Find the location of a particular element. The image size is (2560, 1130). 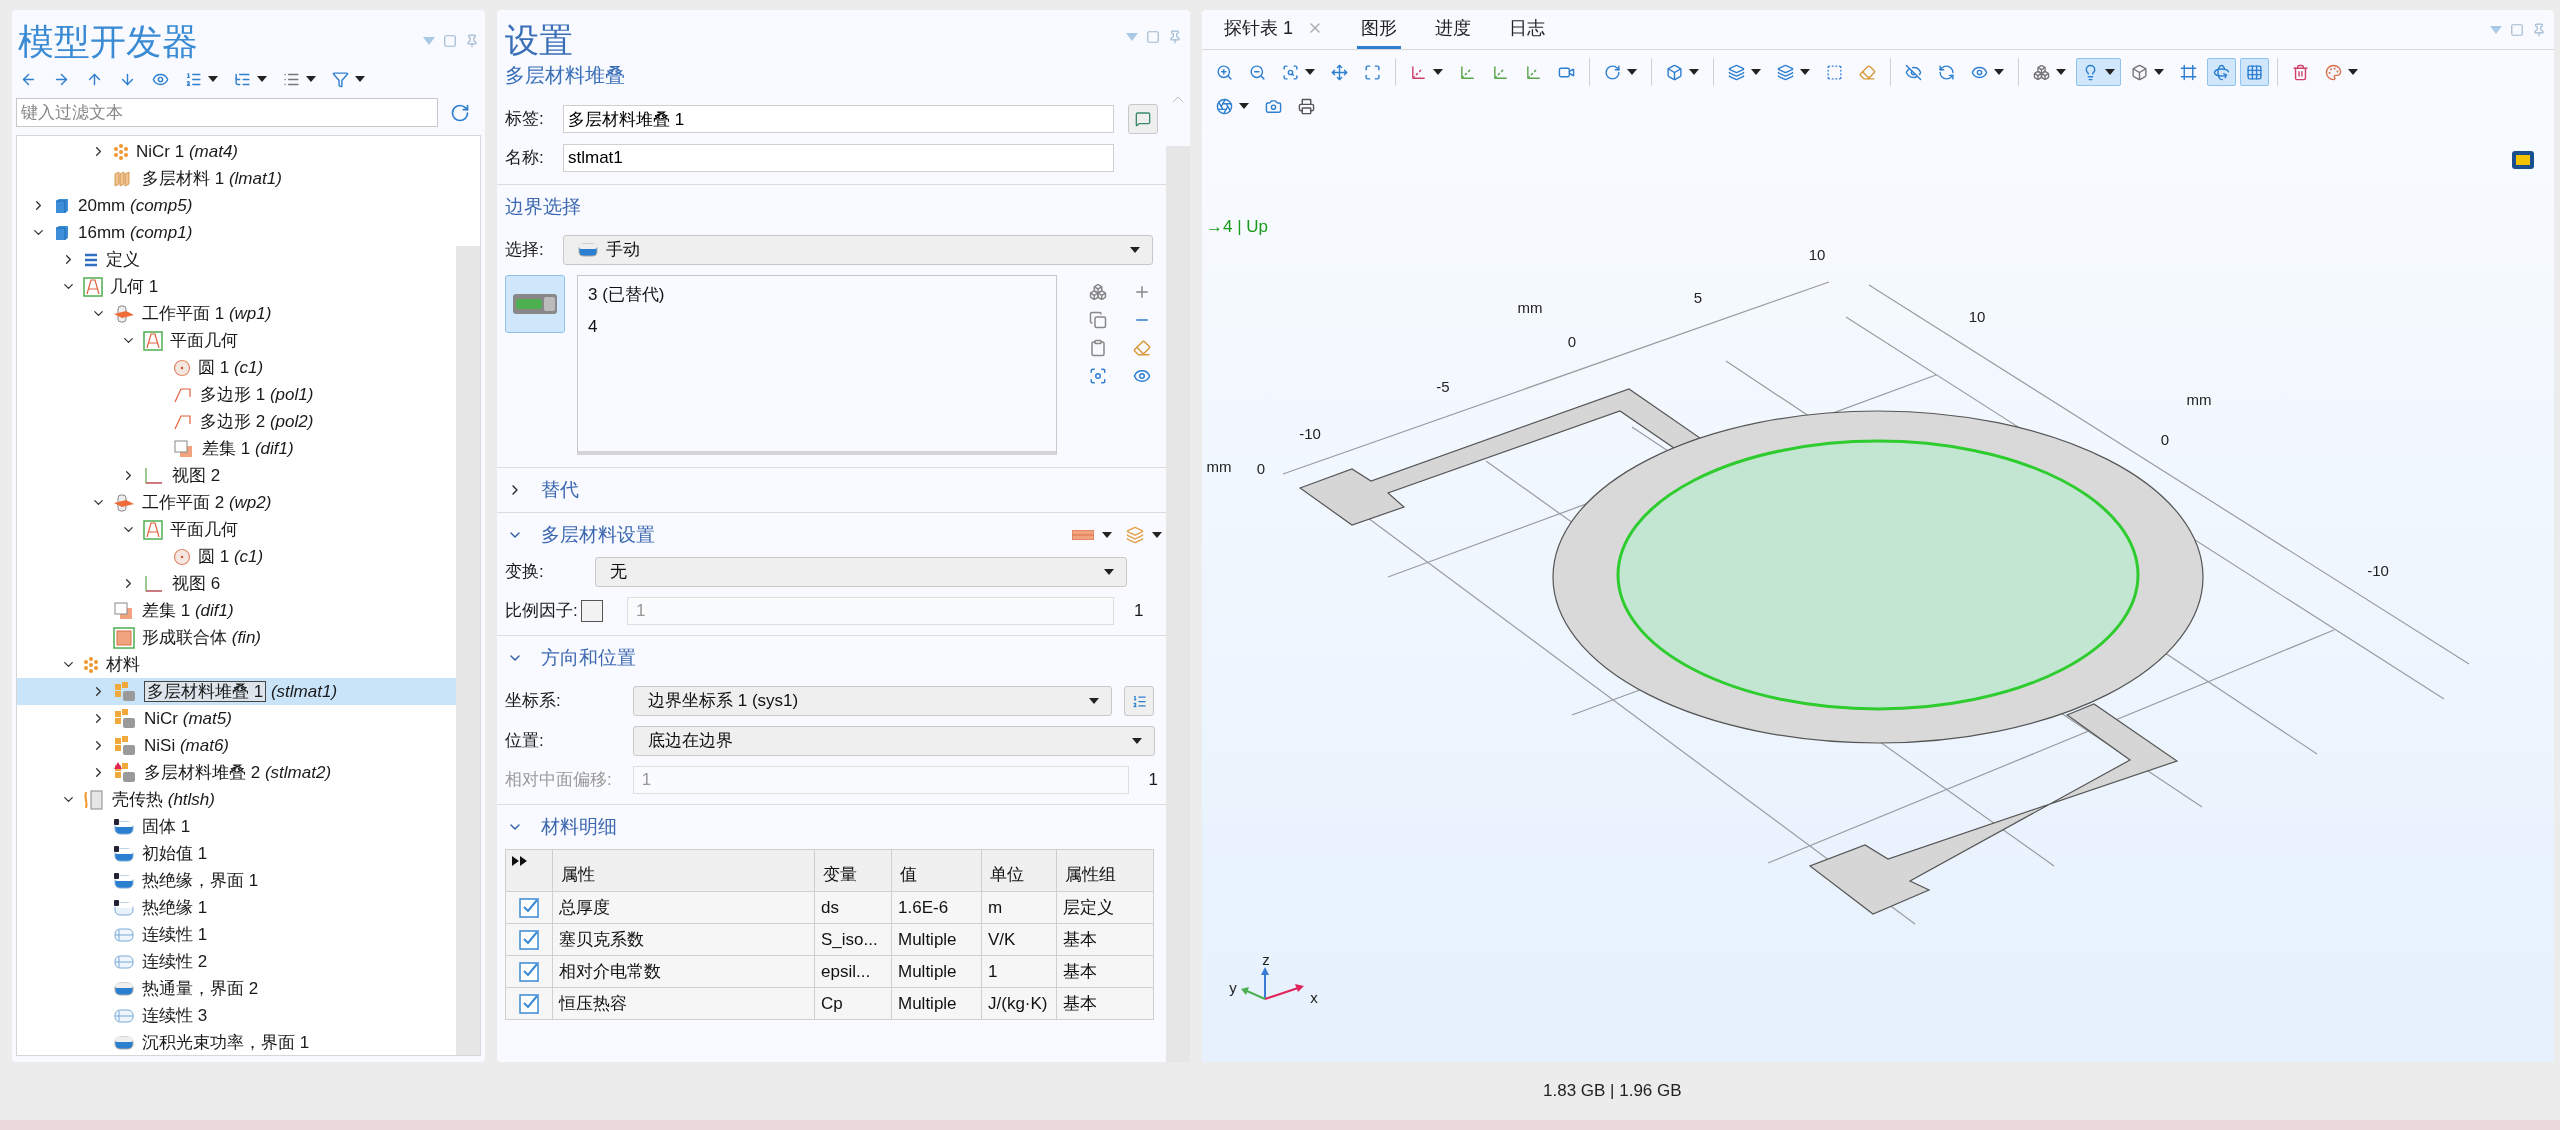

expand-columns-icon is located at coordinates (520, 861).